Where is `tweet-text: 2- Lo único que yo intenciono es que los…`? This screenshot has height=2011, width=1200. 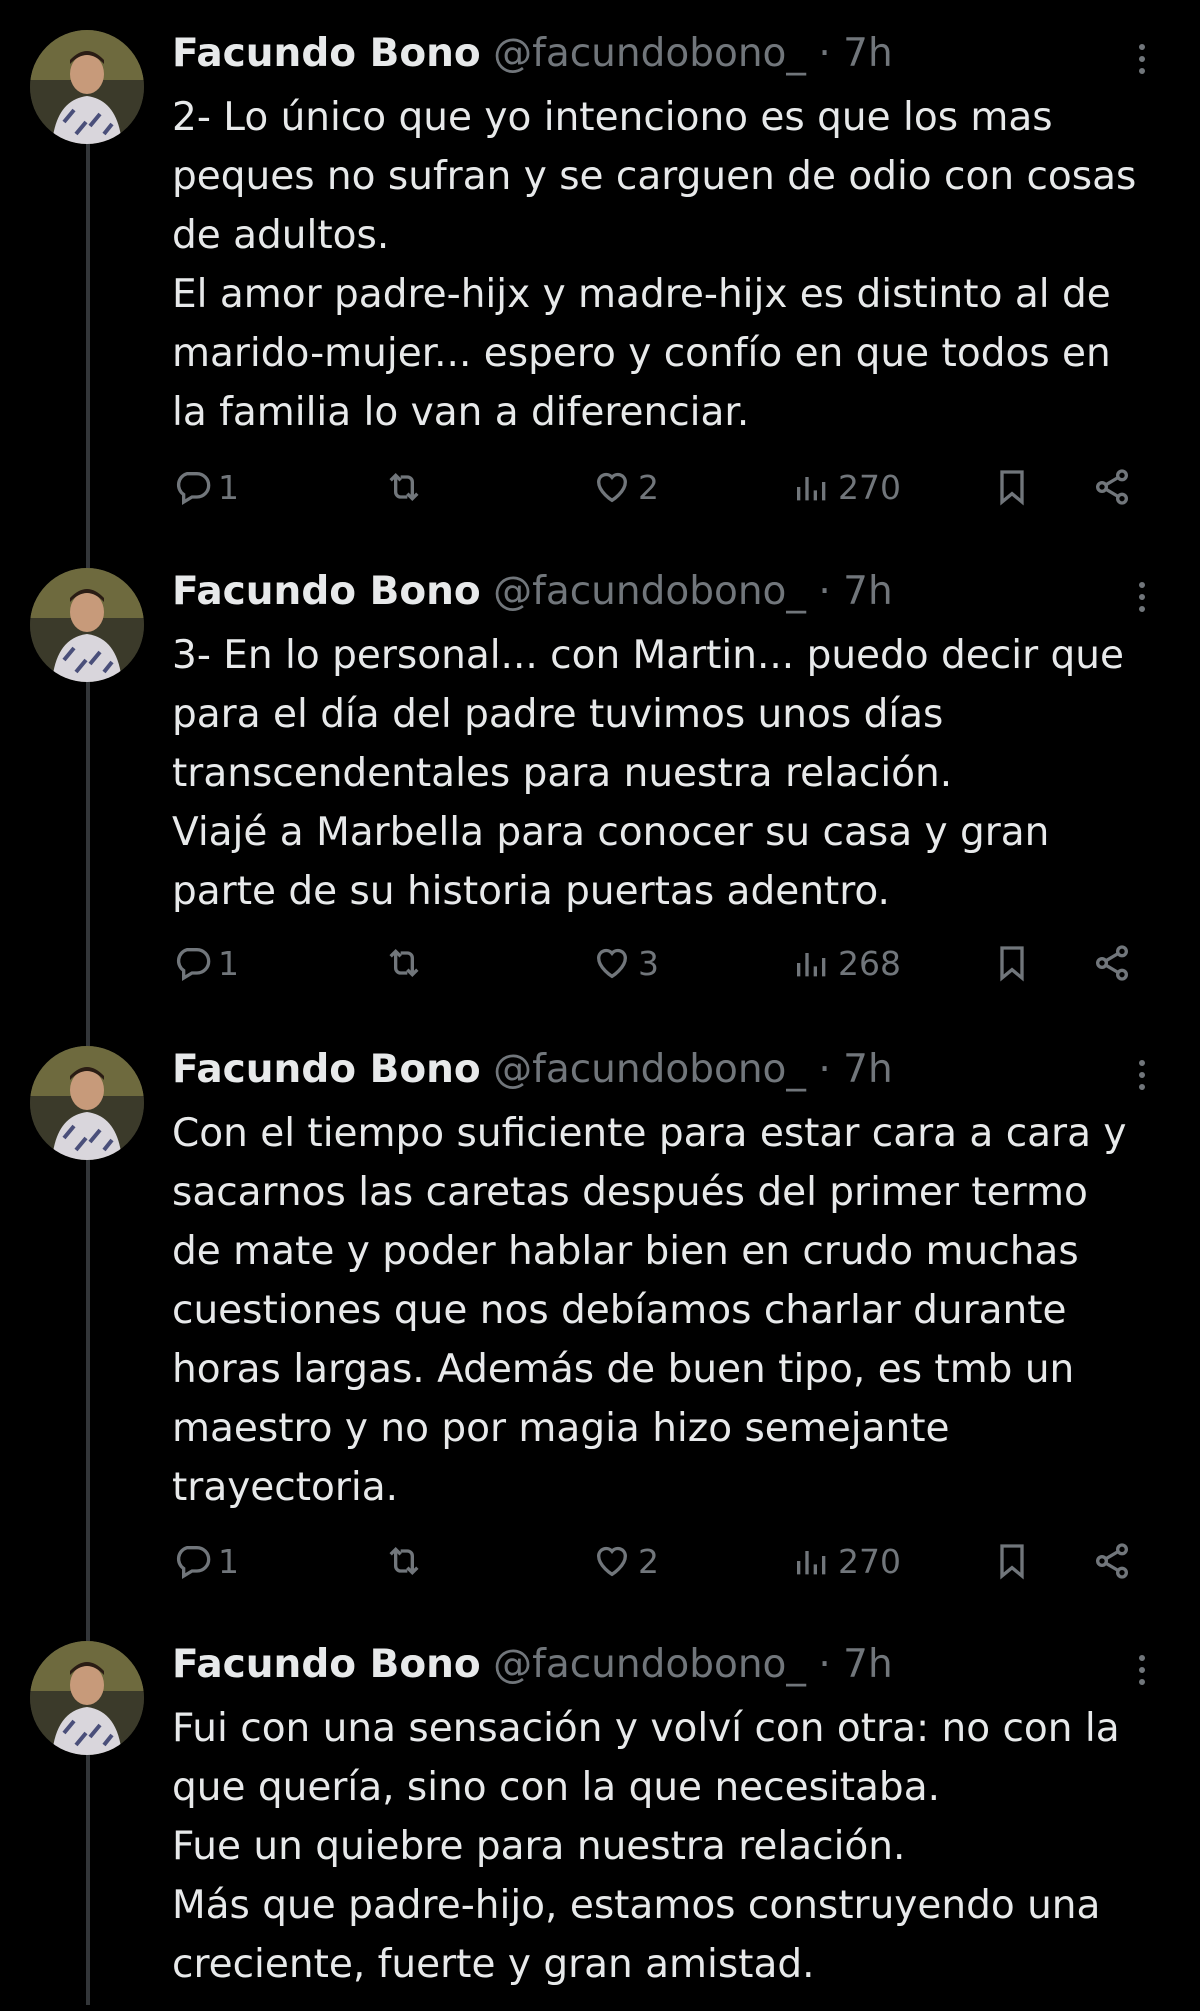 tweet-text: 2- Lo único que yo intenciono es que los… is located at coordinates (654, 265).